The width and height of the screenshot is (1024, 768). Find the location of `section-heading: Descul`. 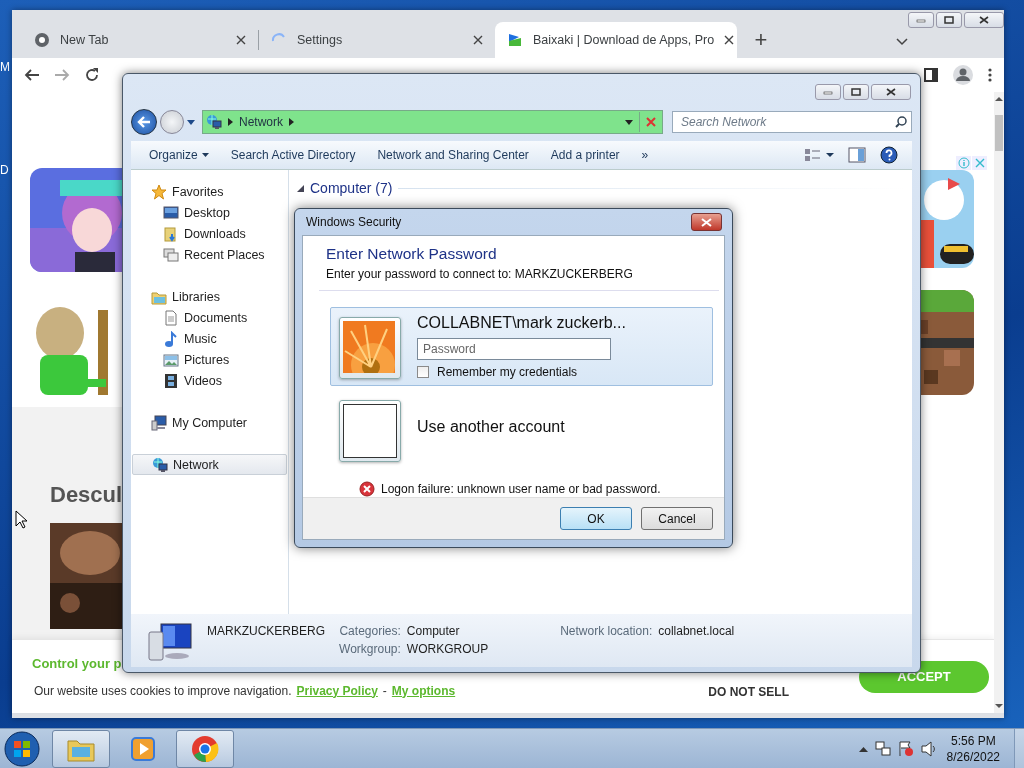

section-heading: Descul is located at coordinates (86, 495).